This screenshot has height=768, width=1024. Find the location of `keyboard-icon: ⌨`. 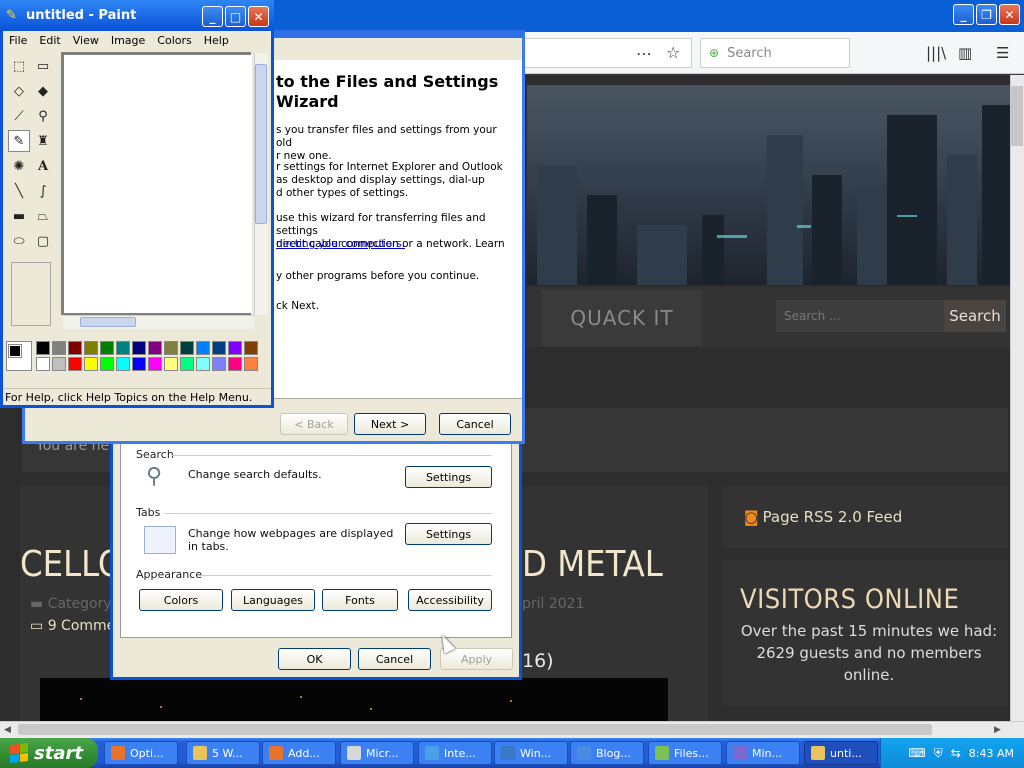

keyboard-icon: ⌨ is located at coordinates (916, 753).